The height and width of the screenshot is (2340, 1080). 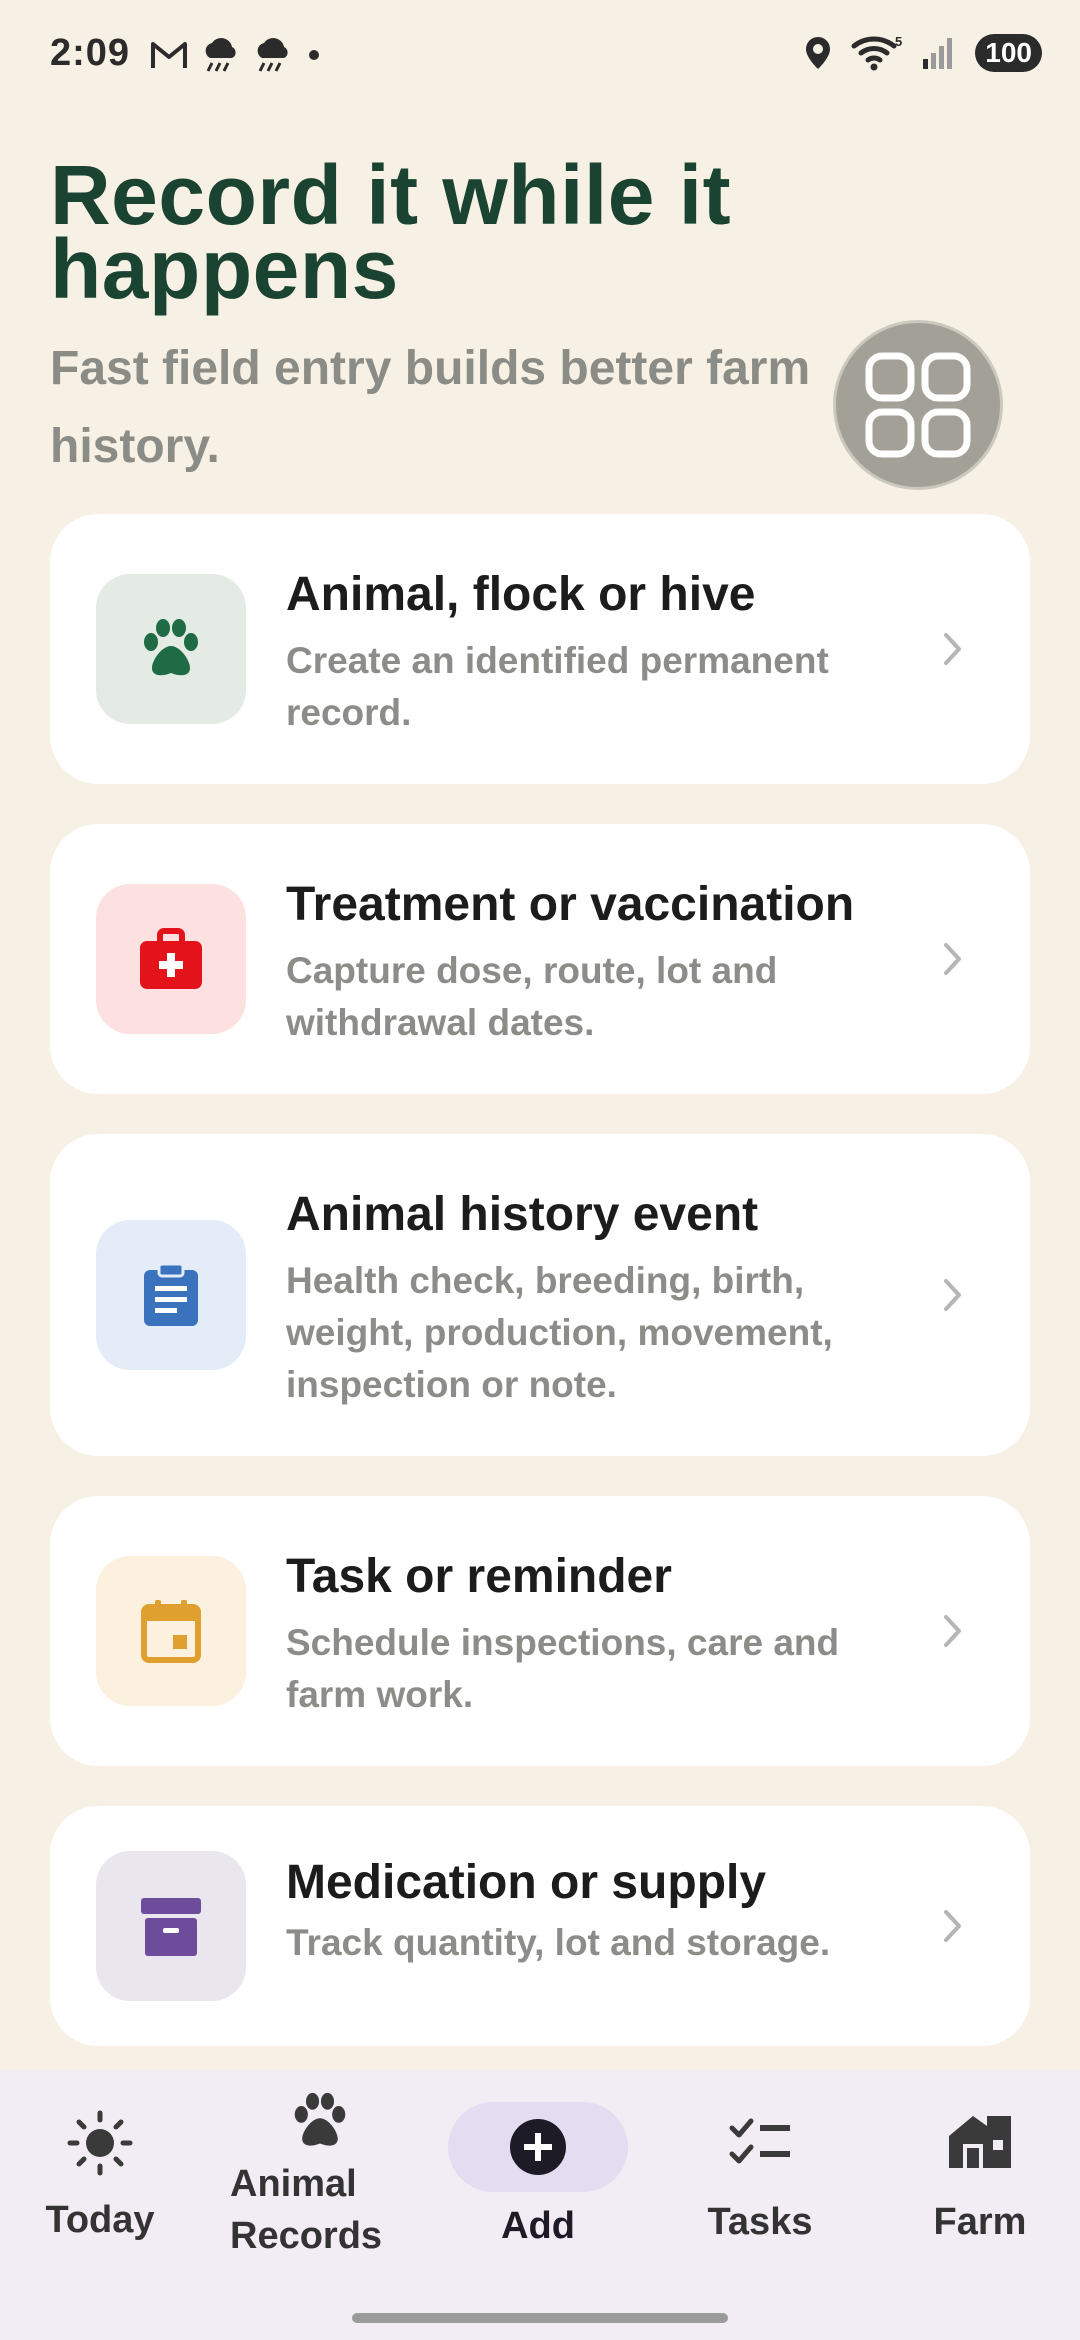 What do you see at coordinates (818, 53) in the screenshot?
I see `location-icon` at bounding box center [818, 53].